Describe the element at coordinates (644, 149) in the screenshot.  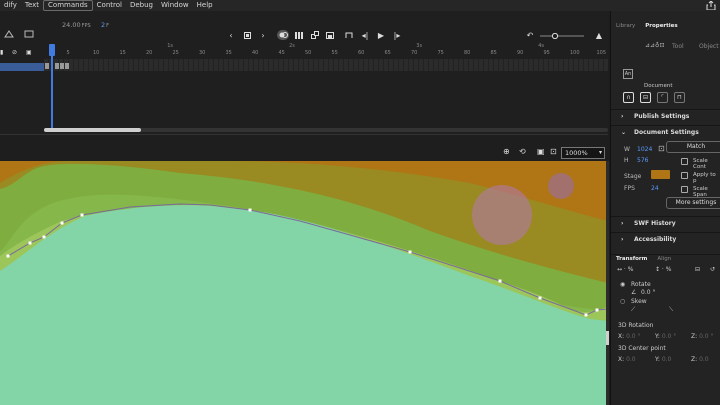
I see `width-value: 1024` at that location.